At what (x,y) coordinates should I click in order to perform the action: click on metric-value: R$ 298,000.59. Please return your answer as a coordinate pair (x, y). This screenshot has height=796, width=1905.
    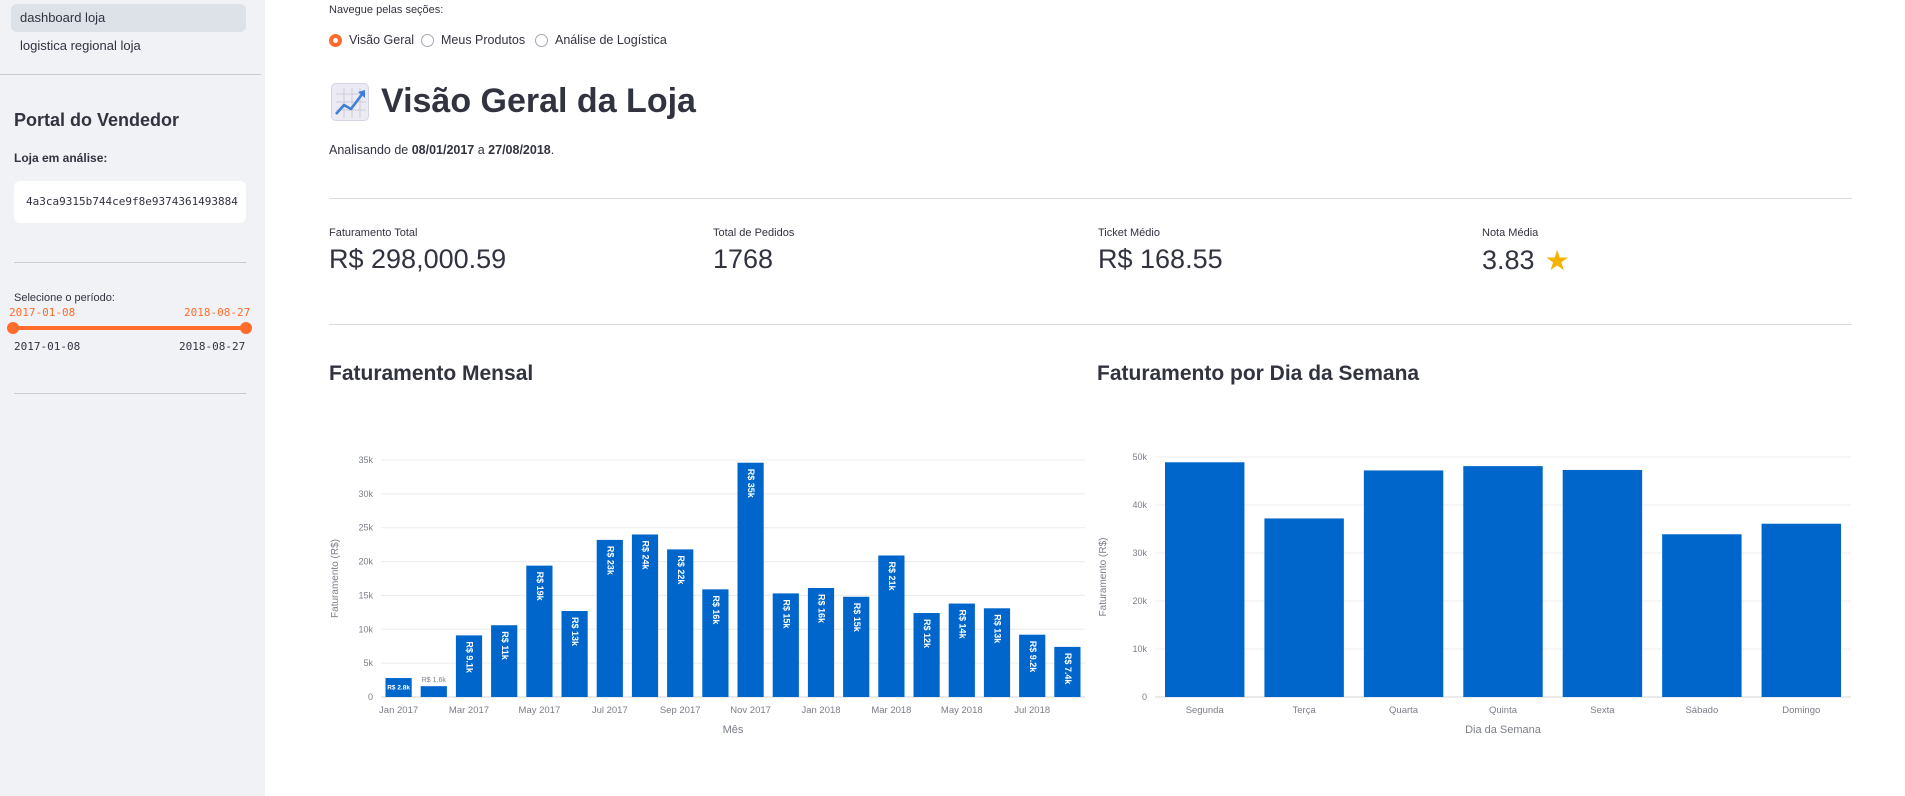
    Looking at the image, I should click on (417, 259).